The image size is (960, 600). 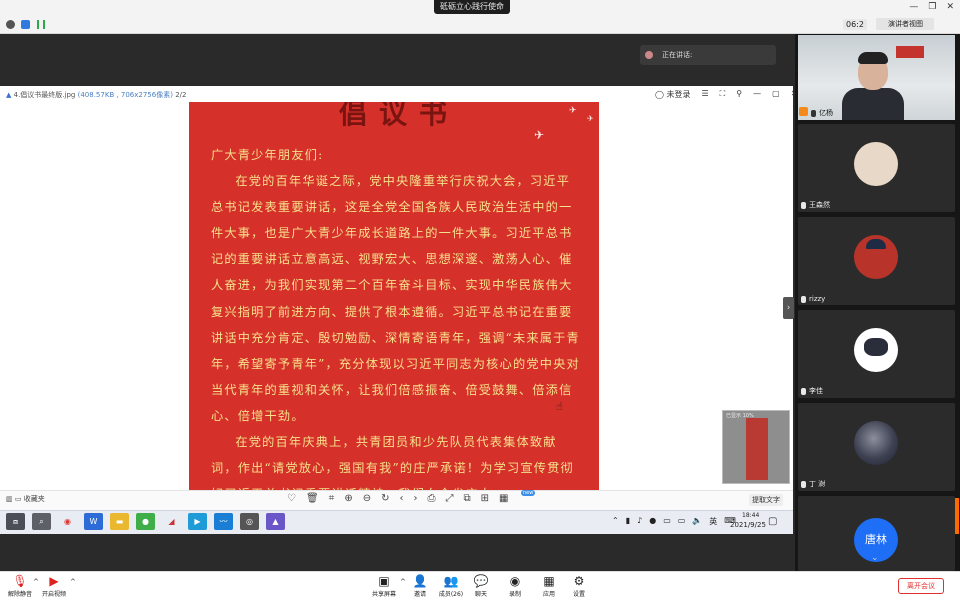 I want to click on viewer-filename: 4.倡议书最终版.jpg, so click(x=44, y=95).